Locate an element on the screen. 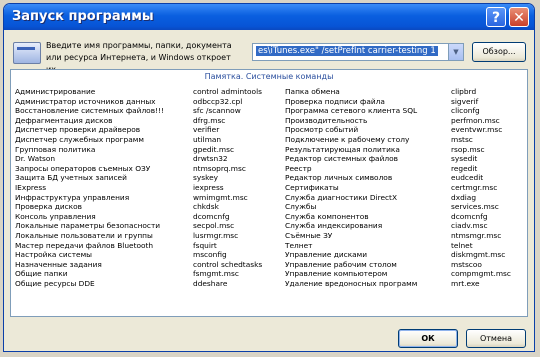 This screenshot has height=357, width=540. command-value: syskey is located at coordinates (206, 178).